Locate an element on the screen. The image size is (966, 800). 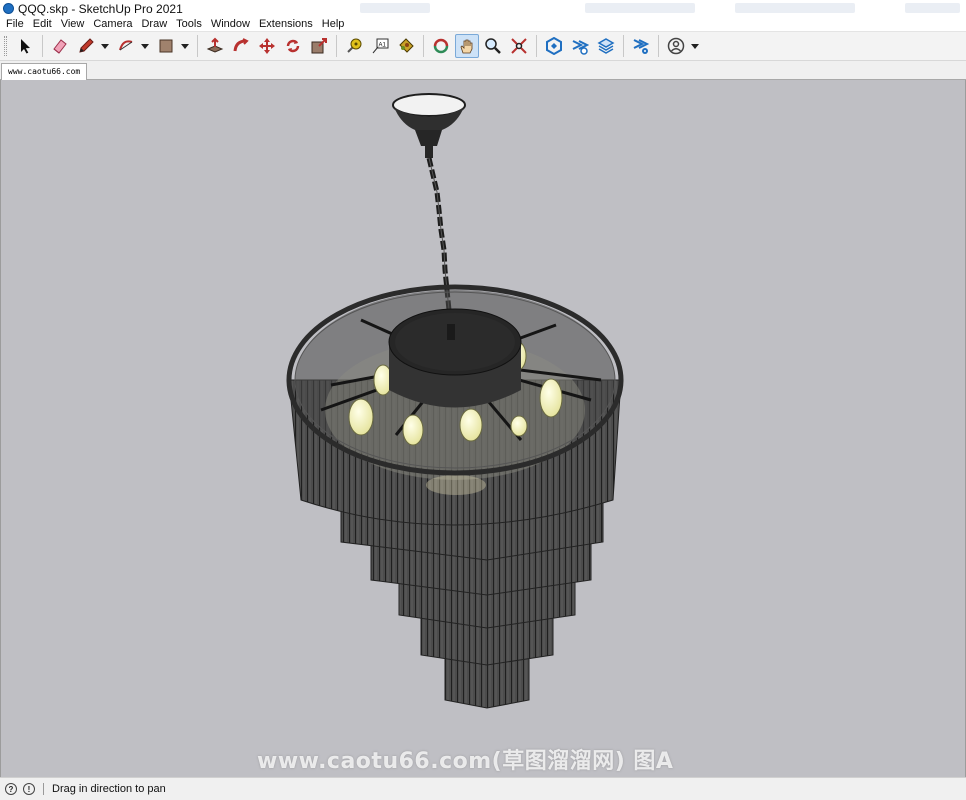
scale-icon is located at coordinates (319, 46).